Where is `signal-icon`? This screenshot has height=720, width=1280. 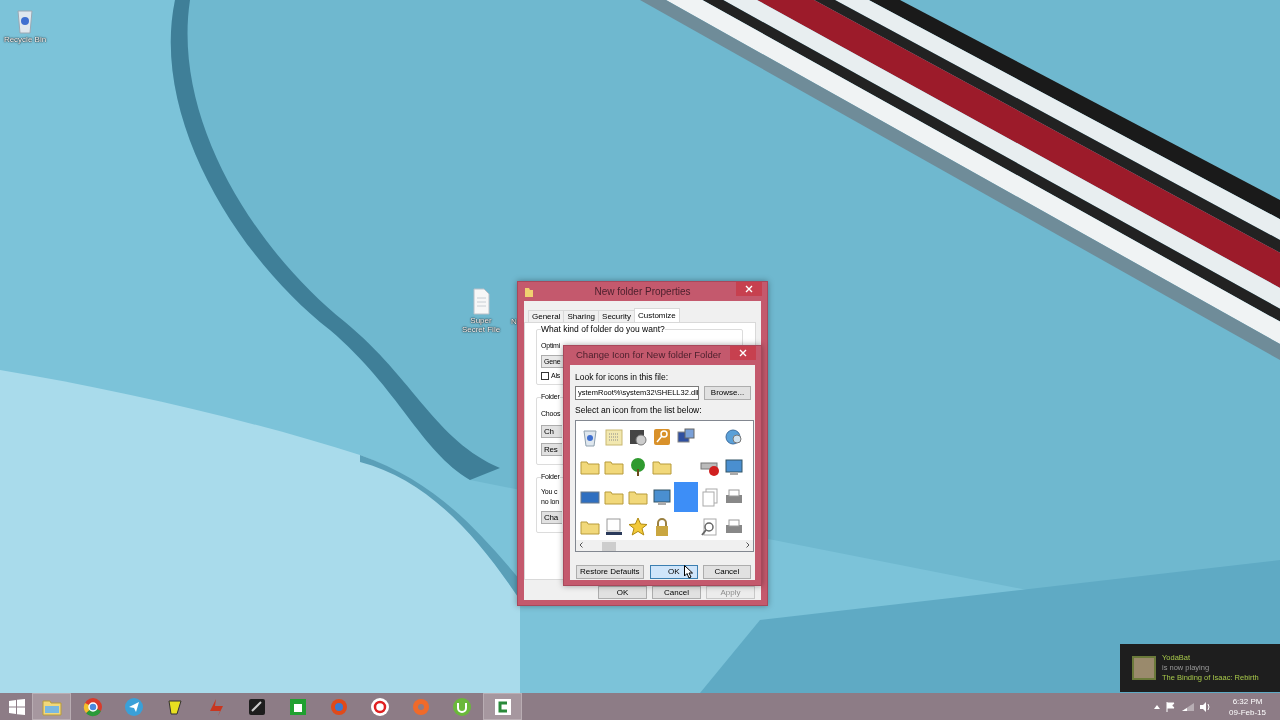
signal-icon is located at coordinates (1188, 706).